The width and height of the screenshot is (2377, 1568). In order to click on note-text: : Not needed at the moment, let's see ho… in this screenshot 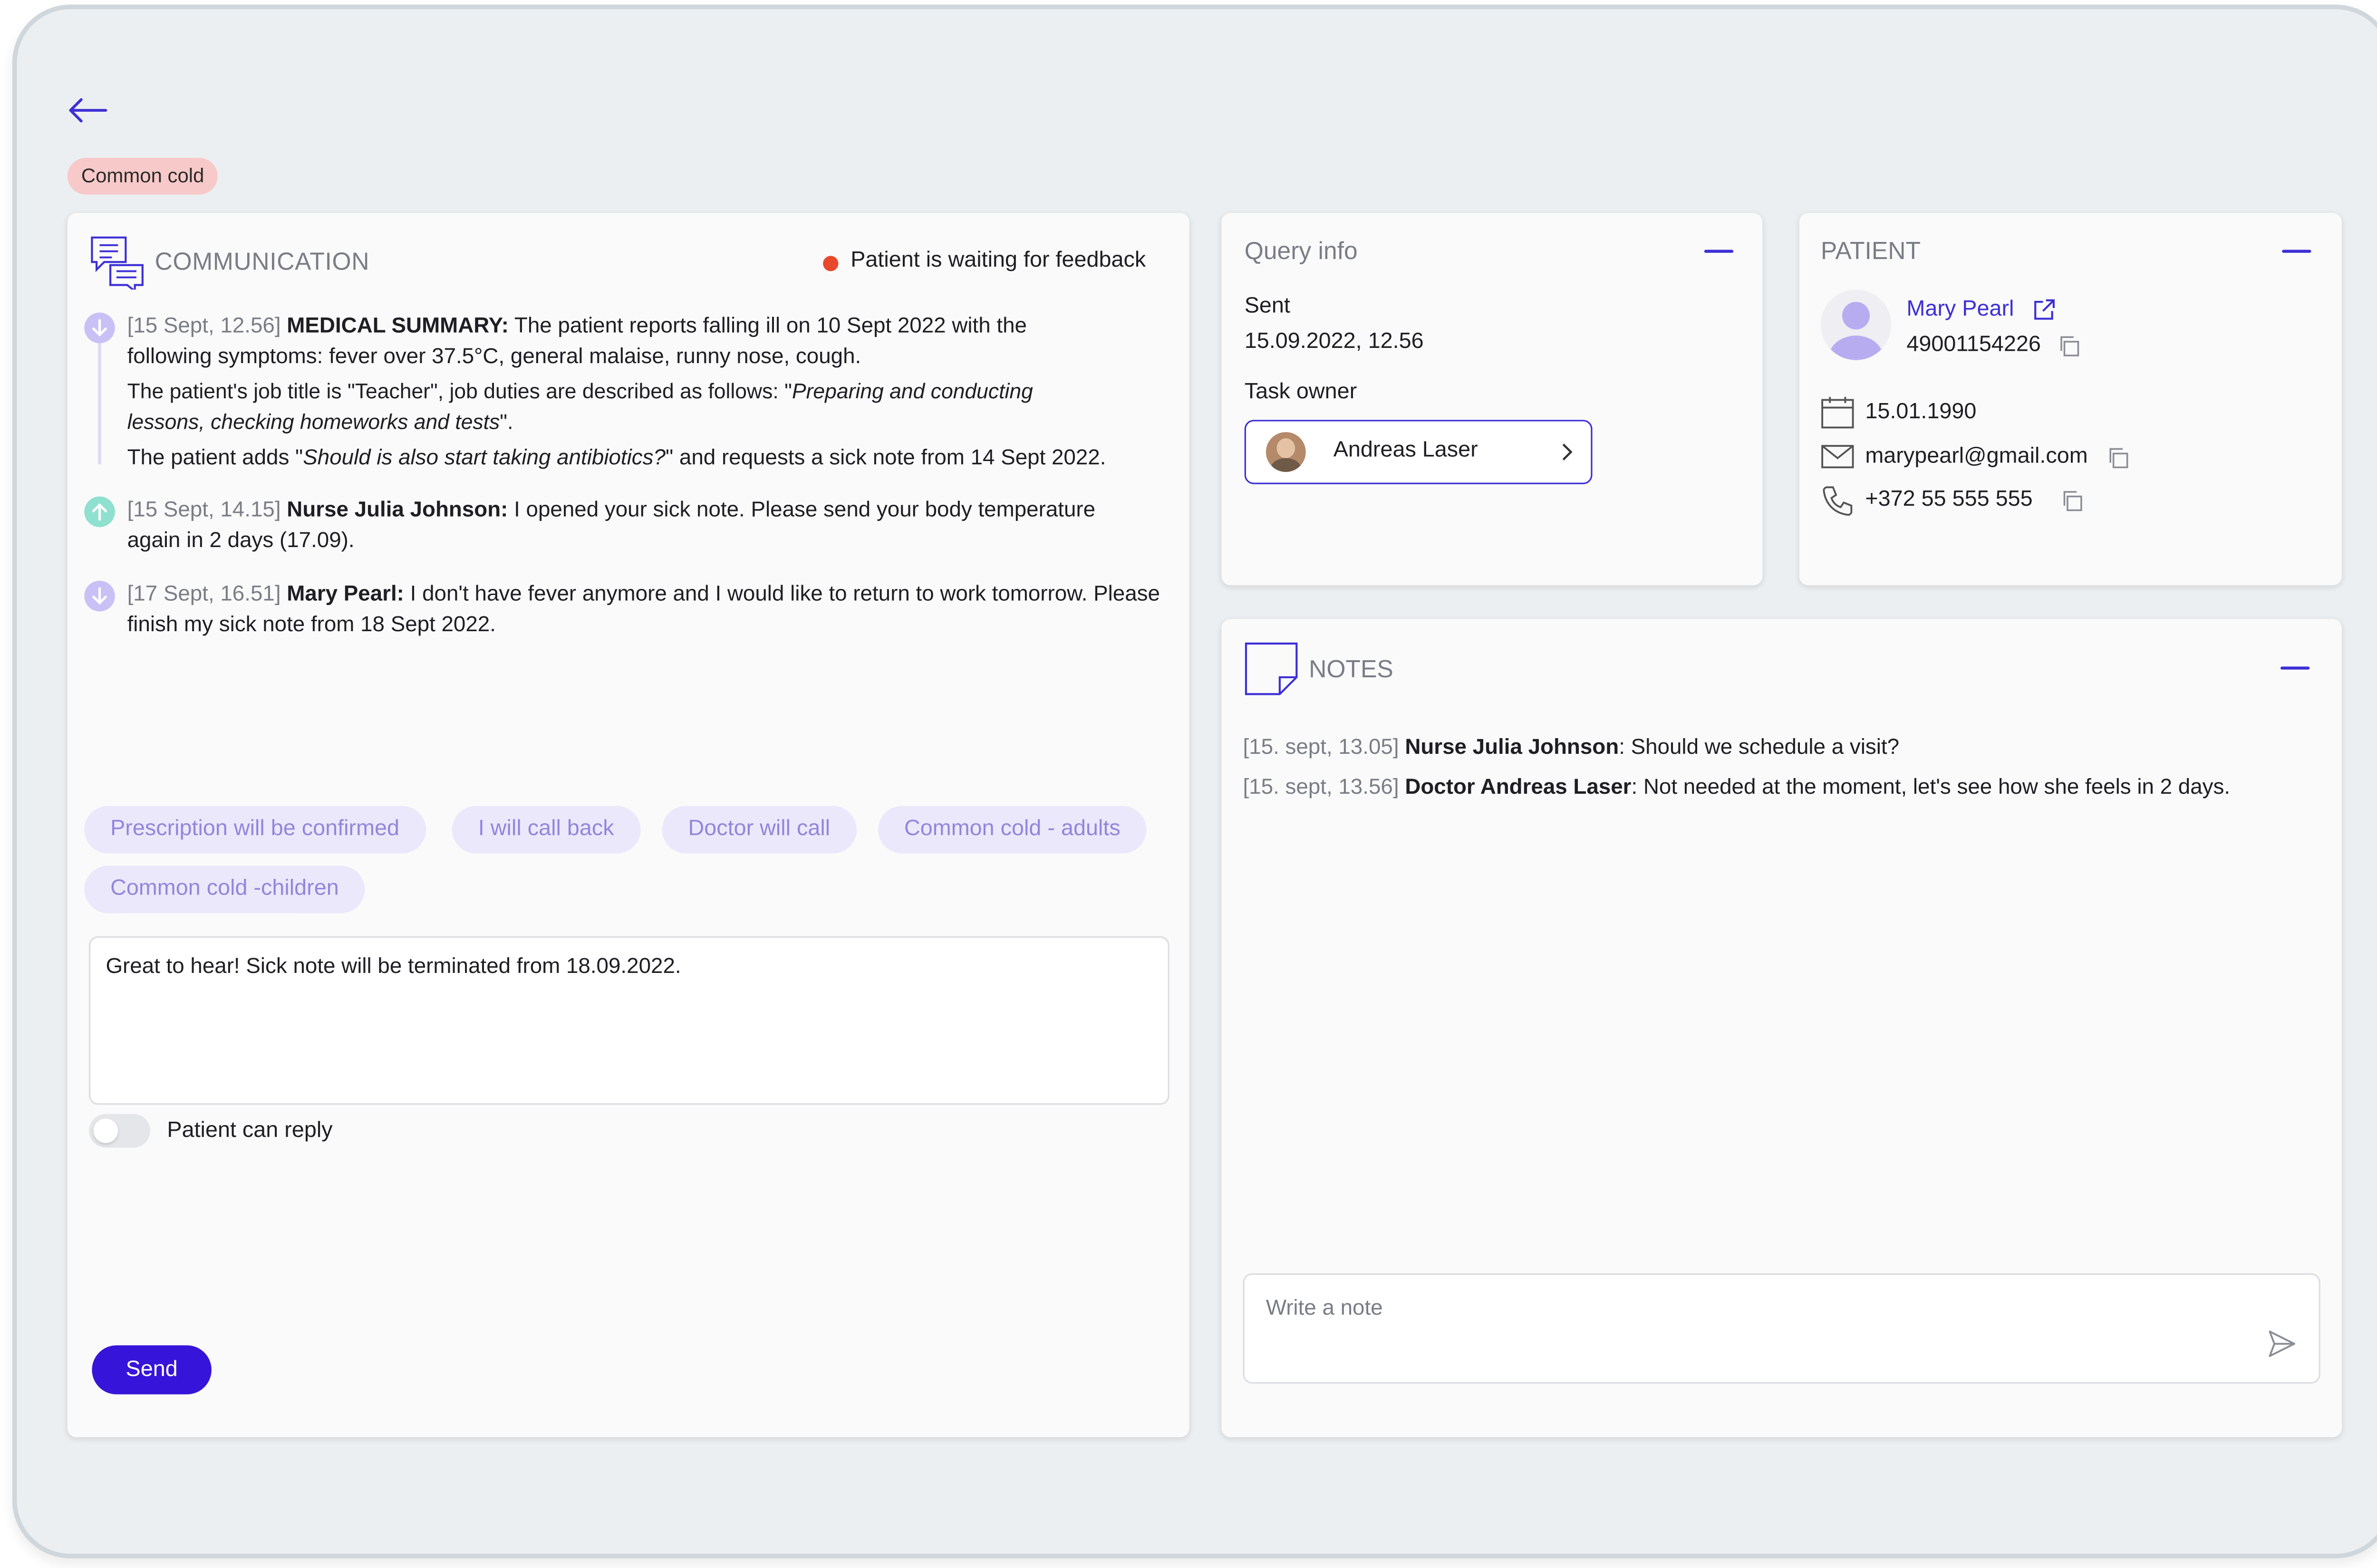, I will do `click(1931, 787)`.